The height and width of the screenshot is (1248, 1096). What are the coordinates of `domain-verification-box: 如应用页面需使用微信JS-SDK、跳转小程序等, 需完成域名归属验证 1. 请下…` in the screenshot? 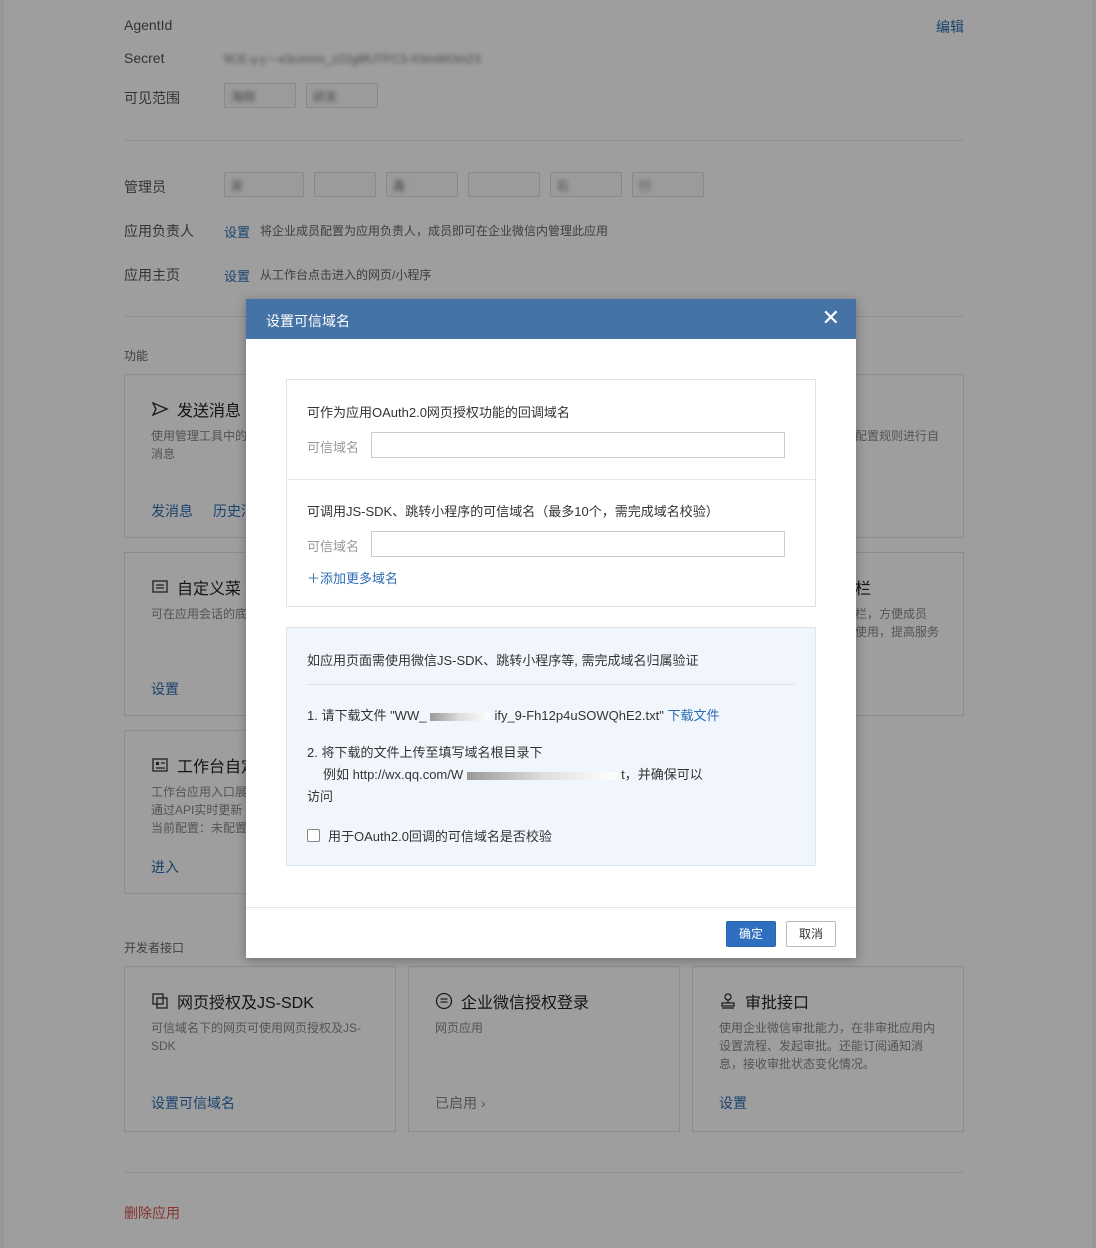 It's located at (551, 746).